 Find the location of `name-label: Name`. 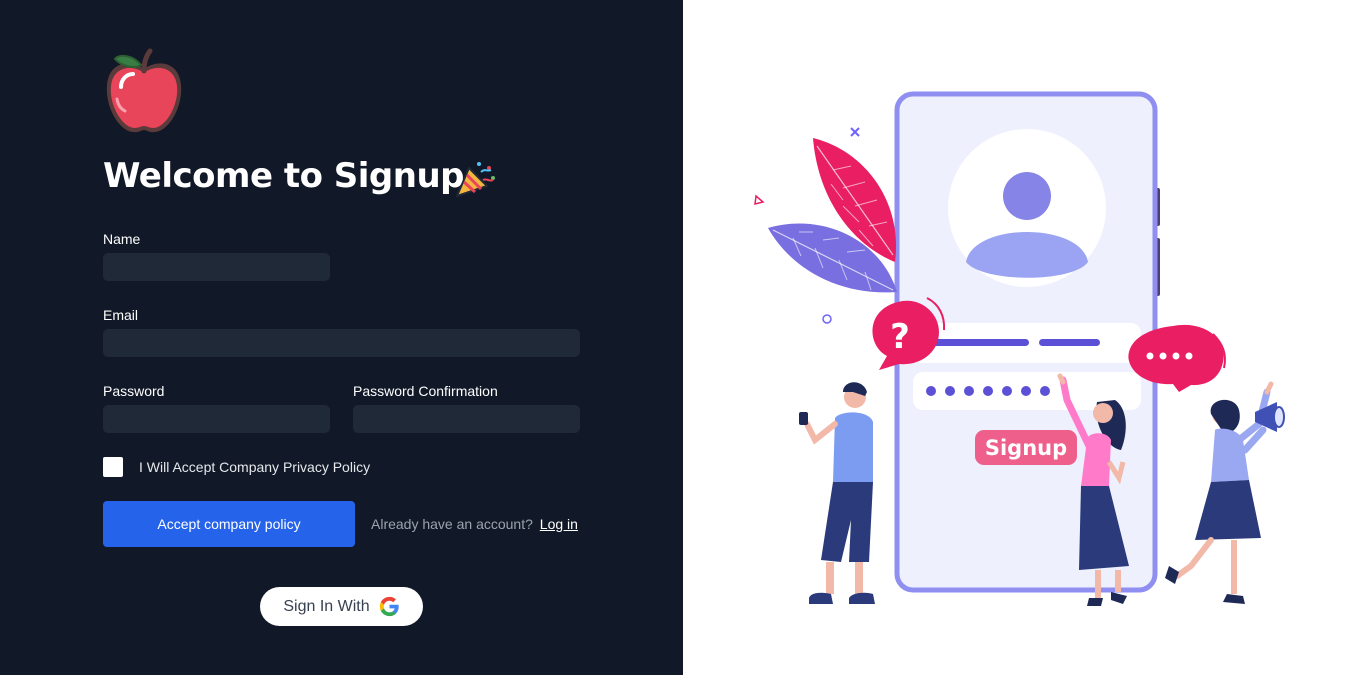

name-label: Name is located at coordinates (122, 239).